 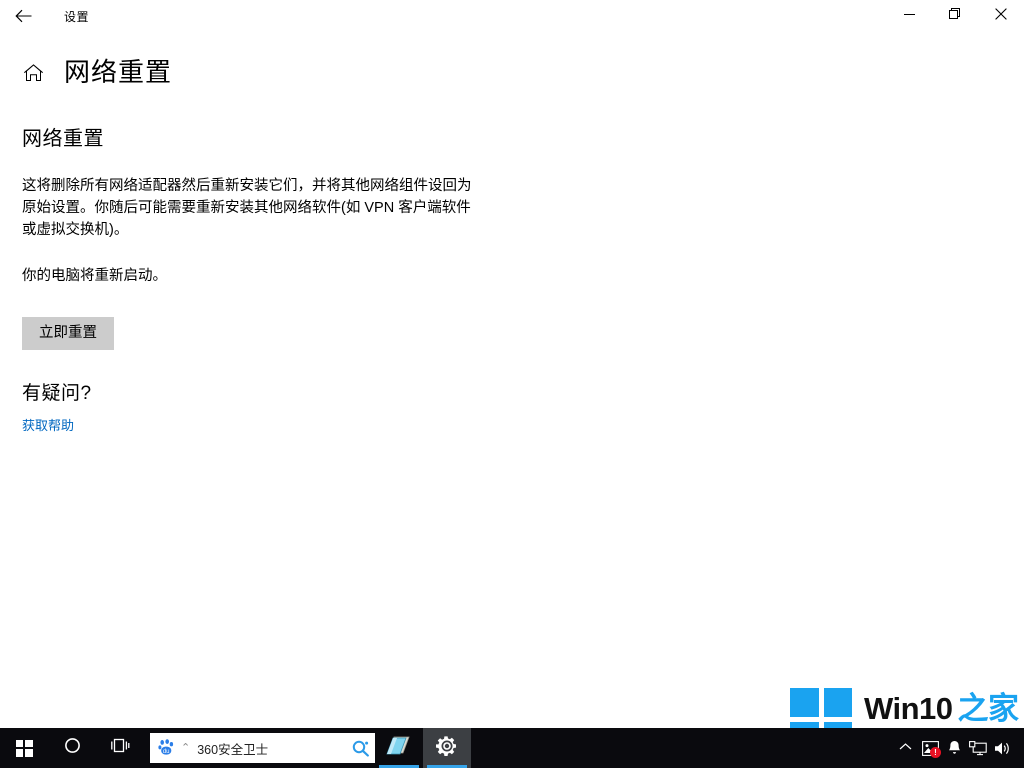 I want to click on watermark-brand-en: Win10, so click(x=908, y=708).